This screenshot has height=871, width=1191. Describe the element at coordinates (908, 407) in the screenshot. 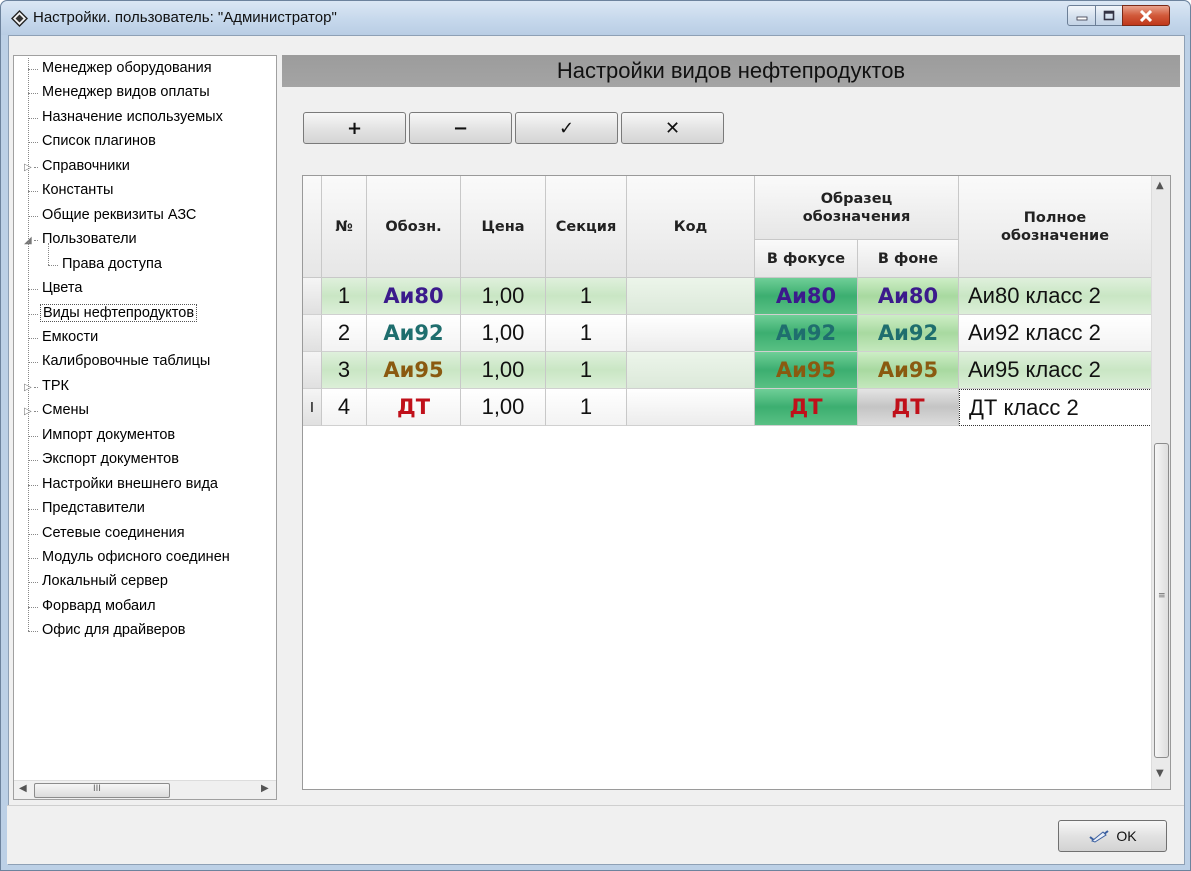

I see `cell-in-background: ДТ` at that location.